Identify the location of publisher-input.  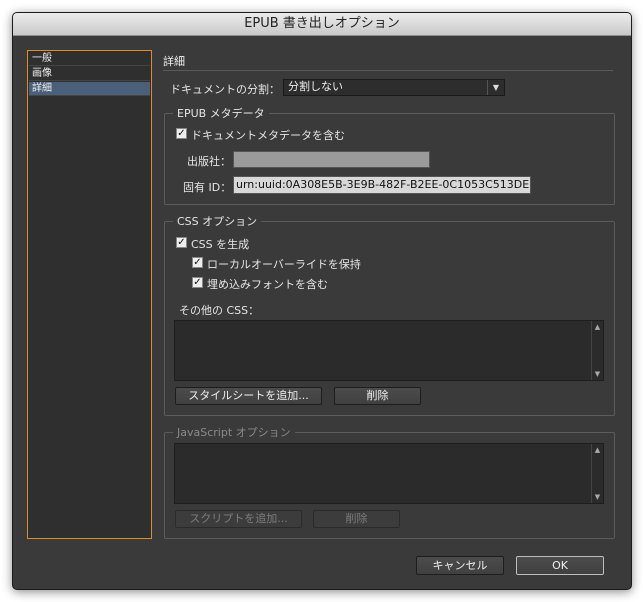
(331, 159).